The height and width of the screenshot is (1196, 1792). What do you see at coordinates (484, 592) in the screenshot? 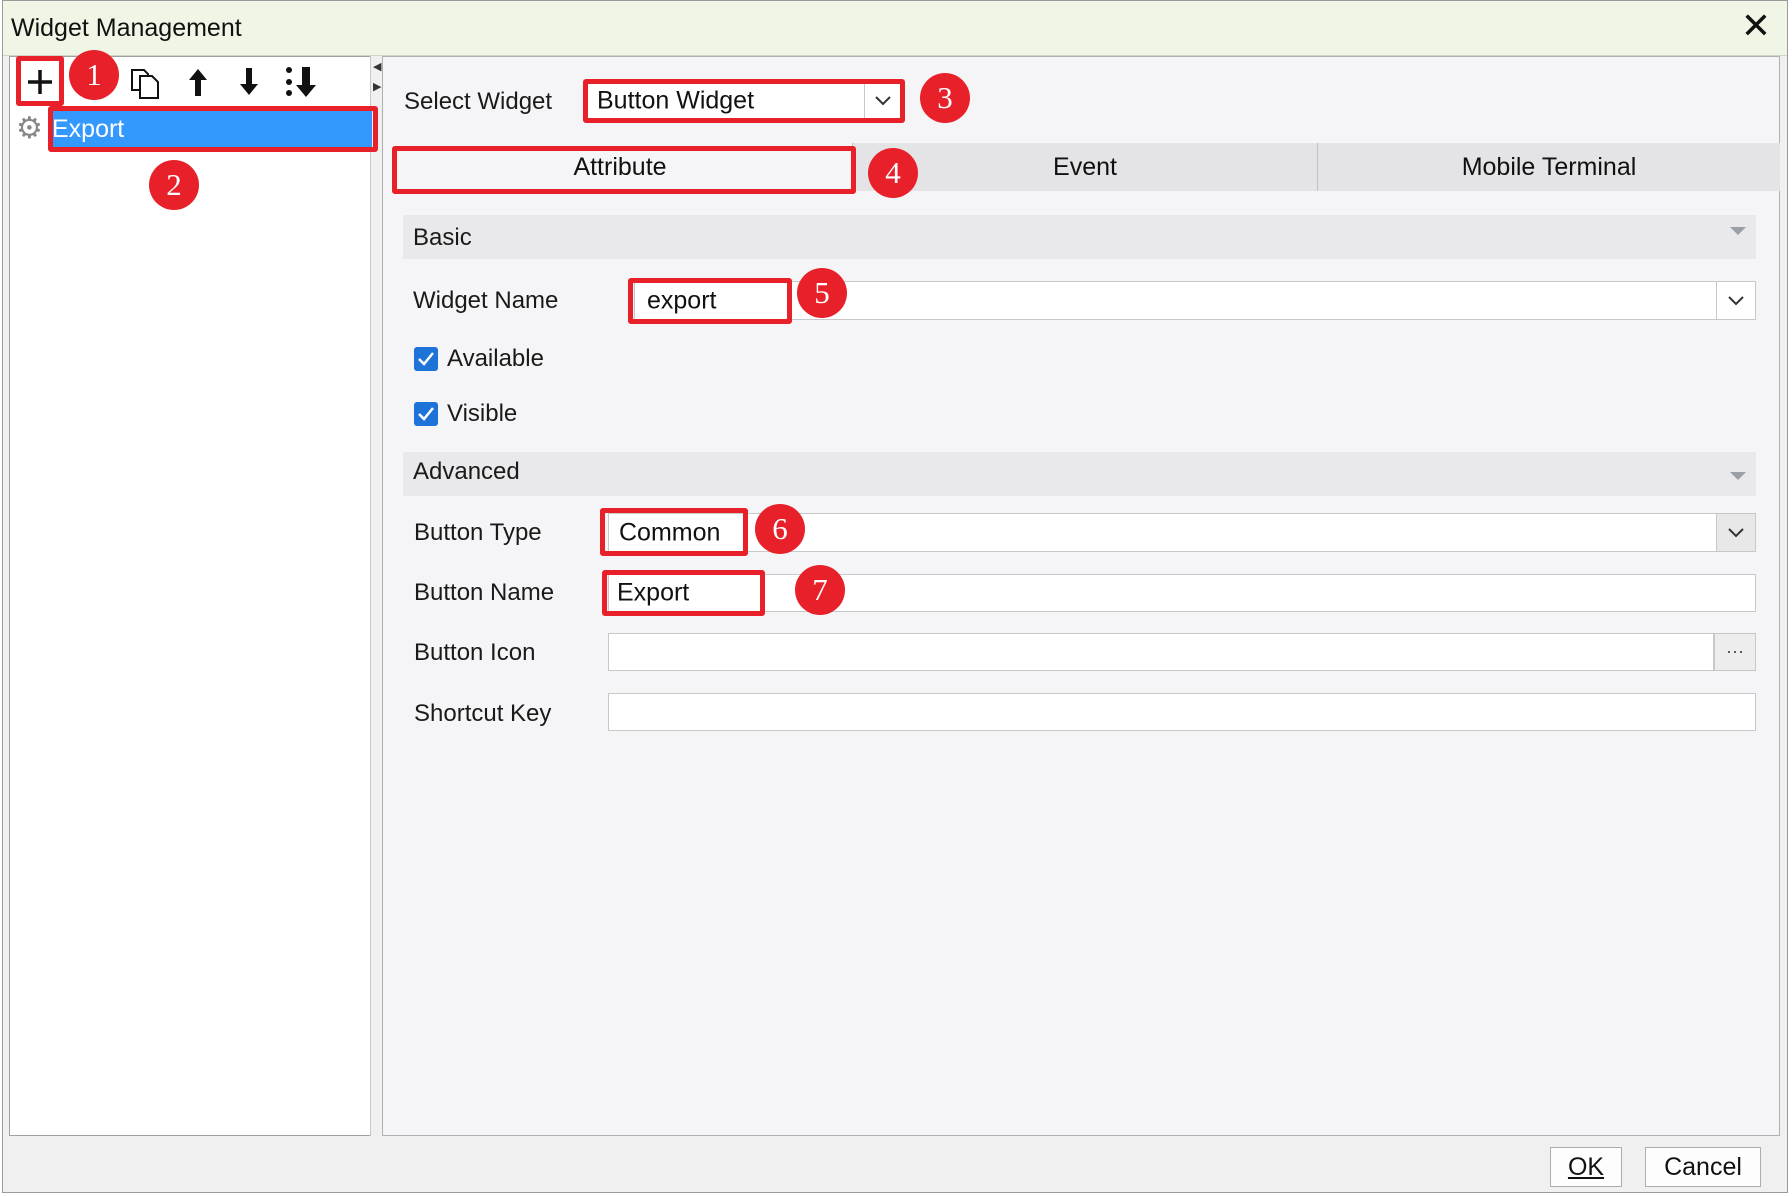
I see `button-name-label: Button Name` at bounding box center [484, 592].